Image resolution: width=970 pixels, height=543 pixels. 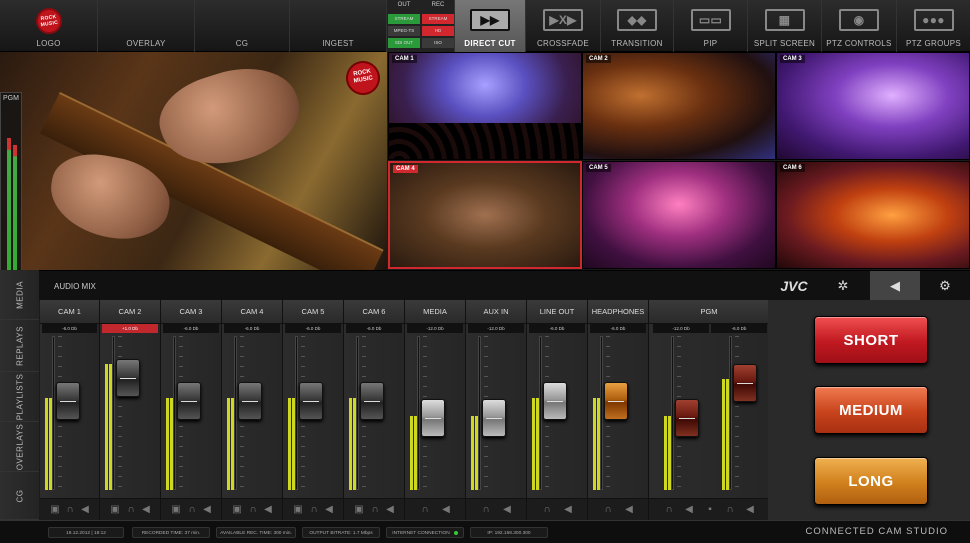 I want to click on out-sdi-toggle: SDI OUT, so click(x=404, y=43).